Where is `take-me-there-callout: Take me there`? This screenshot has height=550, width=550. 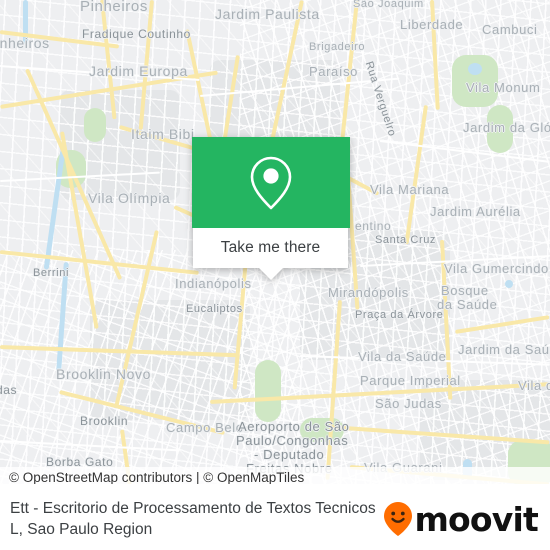
take-me-there-callout: Take me there is located at coordinates (271, 208).